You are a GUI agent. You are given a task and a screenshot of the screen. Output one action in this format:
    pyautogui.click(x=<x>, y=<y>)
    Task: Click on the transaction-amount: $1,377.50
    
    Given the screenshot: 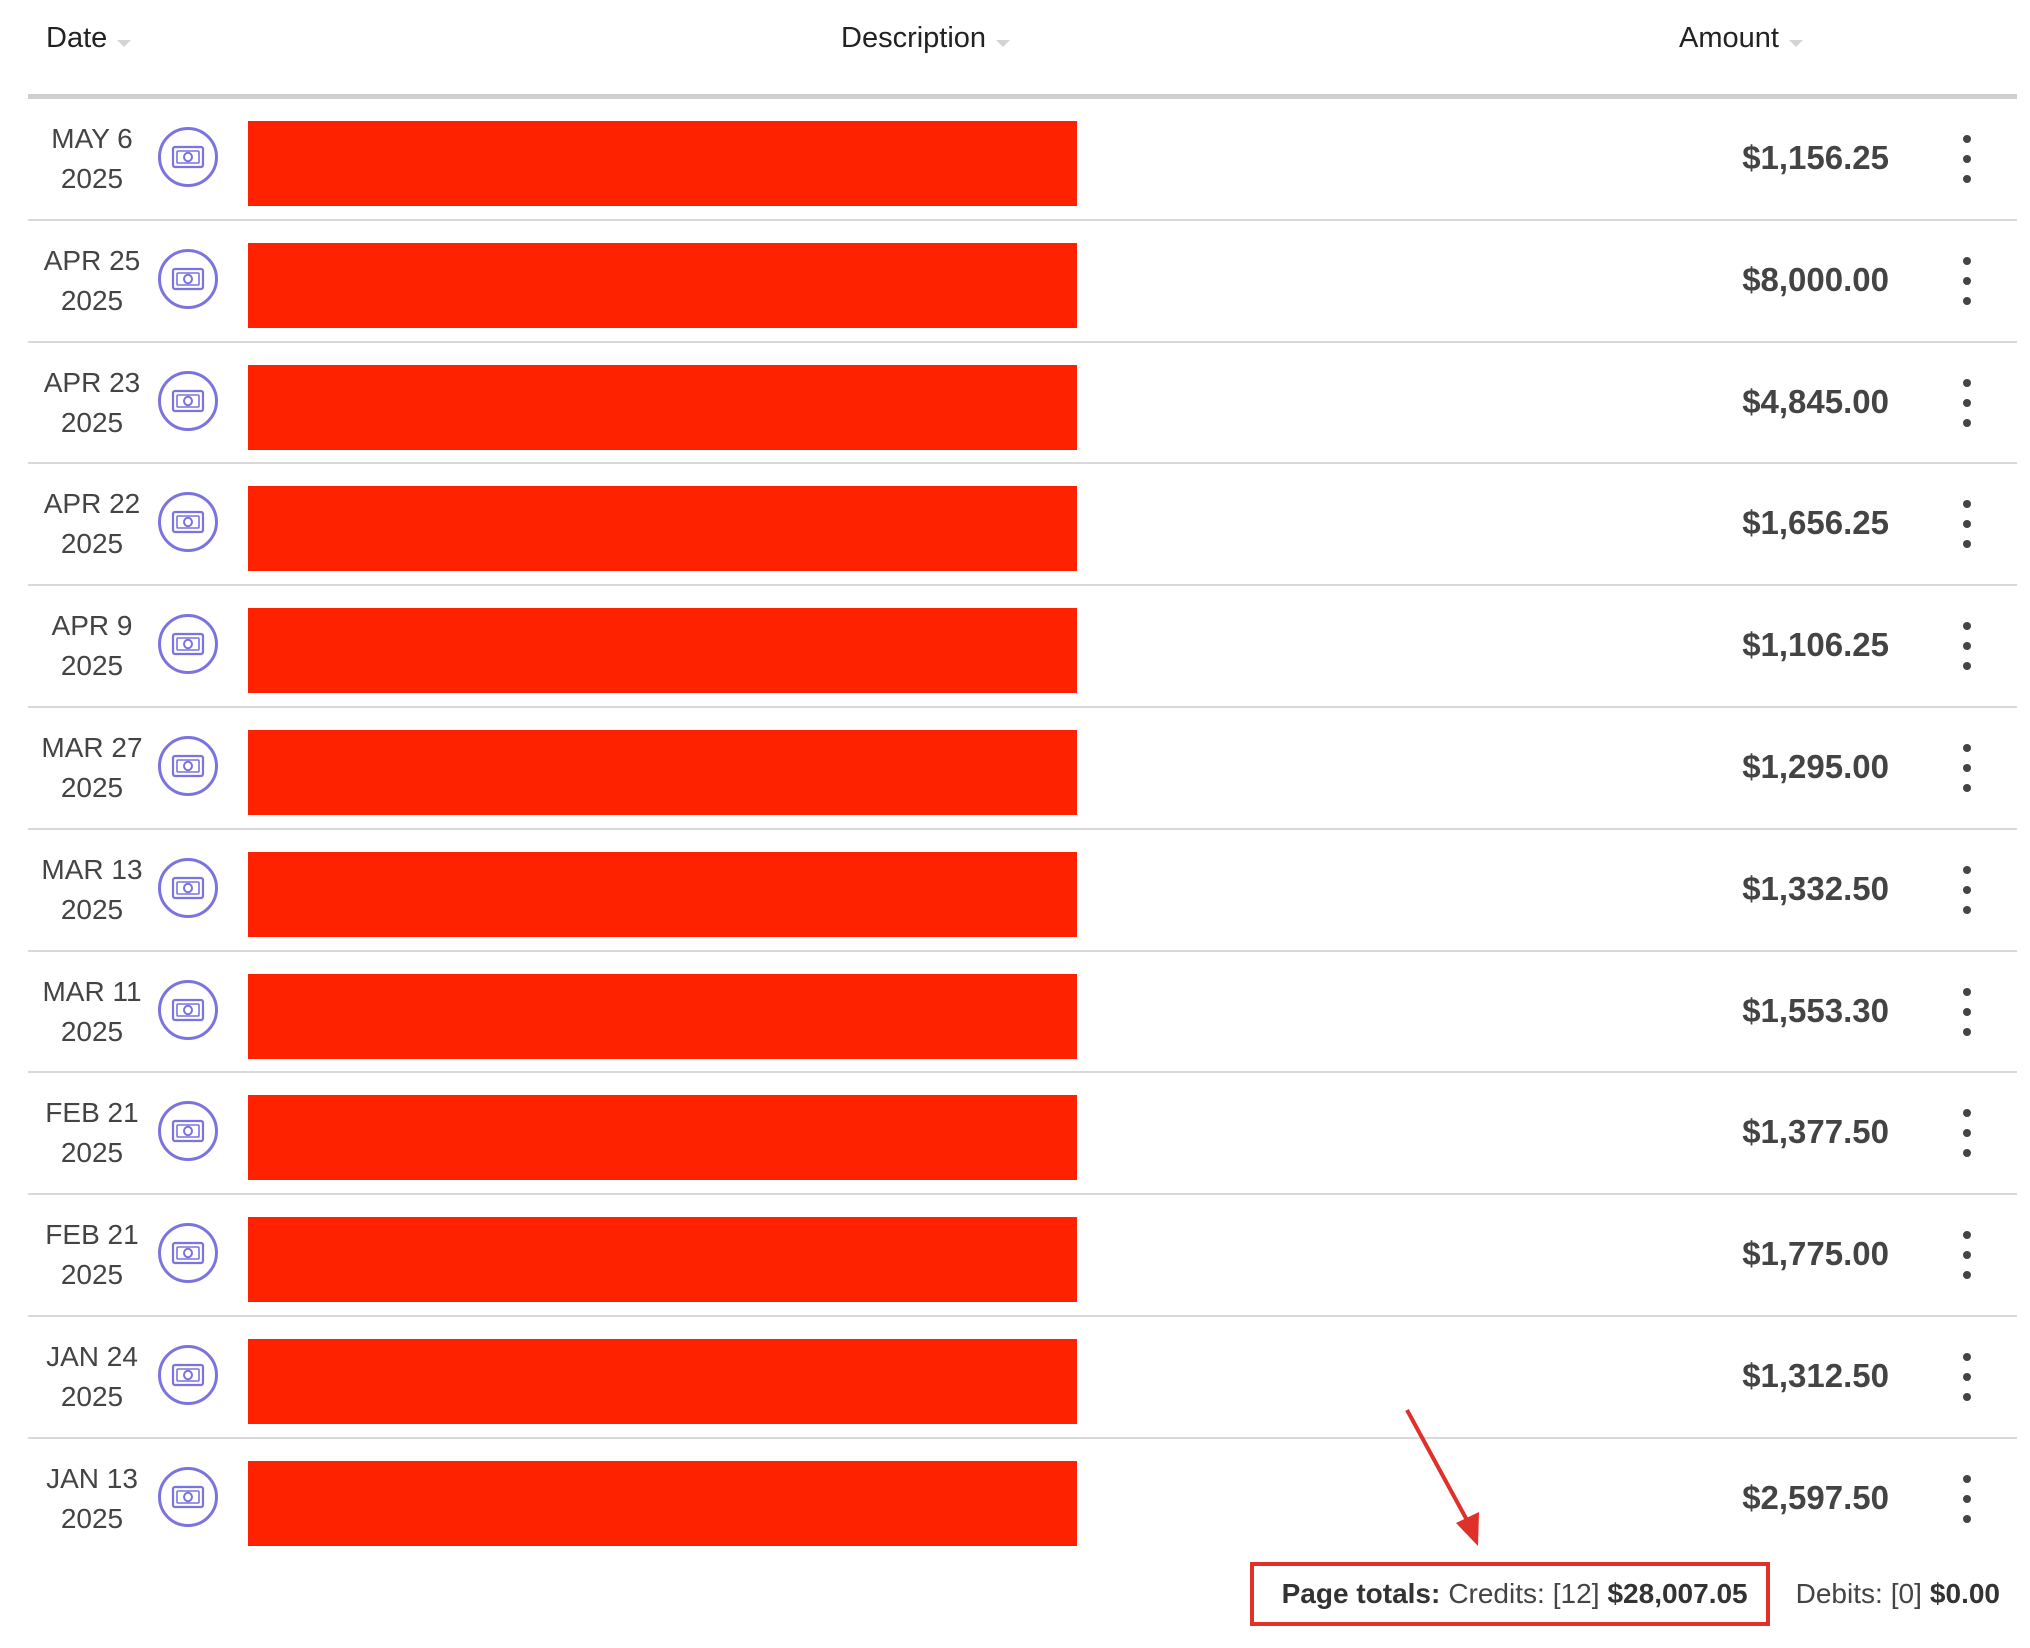 What is the action you would take?
    pyautogui.click(x=1815, y=1132)
    